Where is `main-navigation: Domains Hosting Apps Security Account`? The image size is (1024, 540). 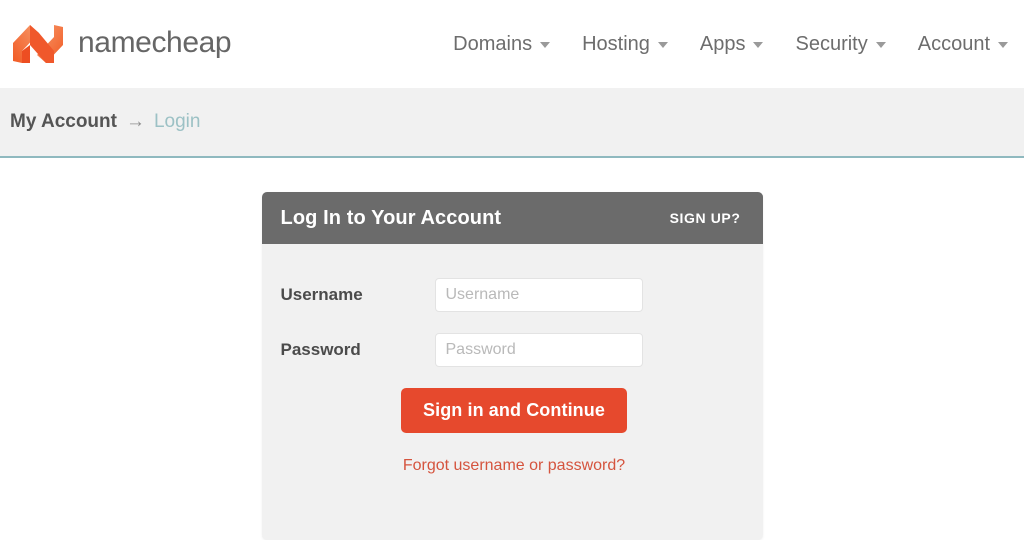 main-navigation: Domains Hosting Apps Security Account is located at coordinates (726, 44).